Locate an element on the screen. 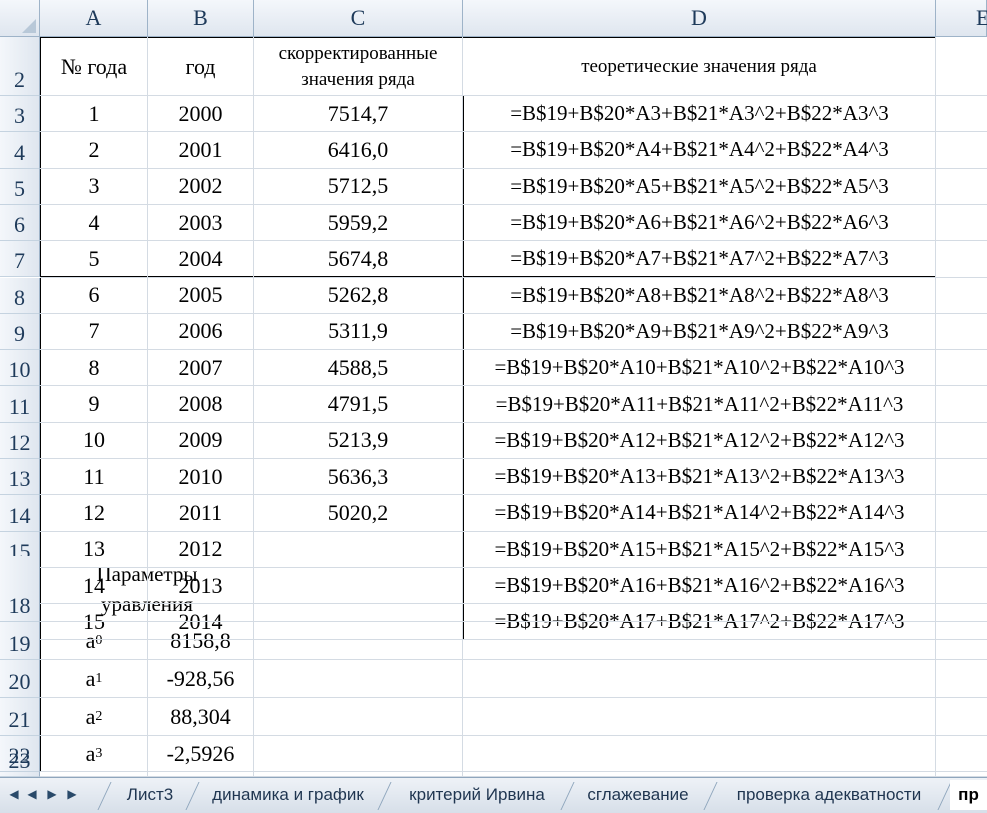  cell-d2: теоретические значения ряда is located at coordinates (699, 66).